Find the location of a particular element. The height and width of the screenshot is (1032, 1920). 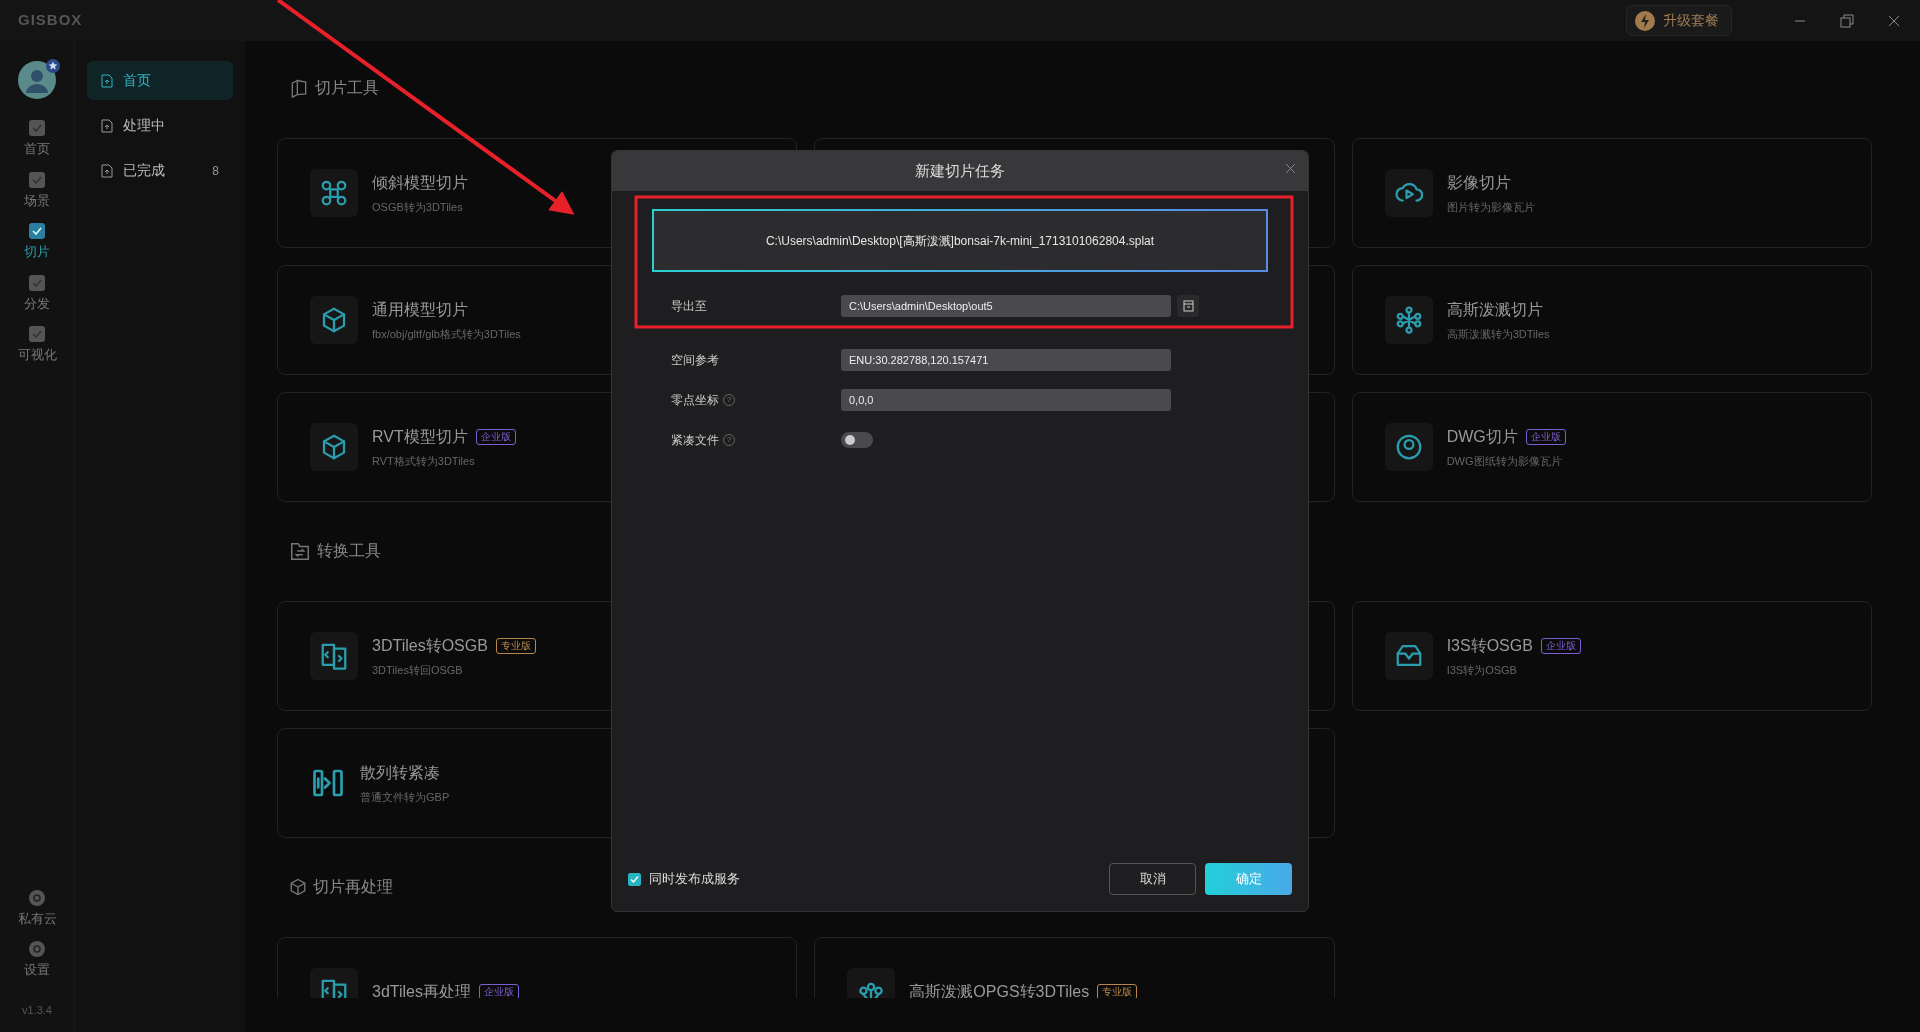

card-subtitle: 3DTiles转回OSGB is located at coordinates (418, 670).